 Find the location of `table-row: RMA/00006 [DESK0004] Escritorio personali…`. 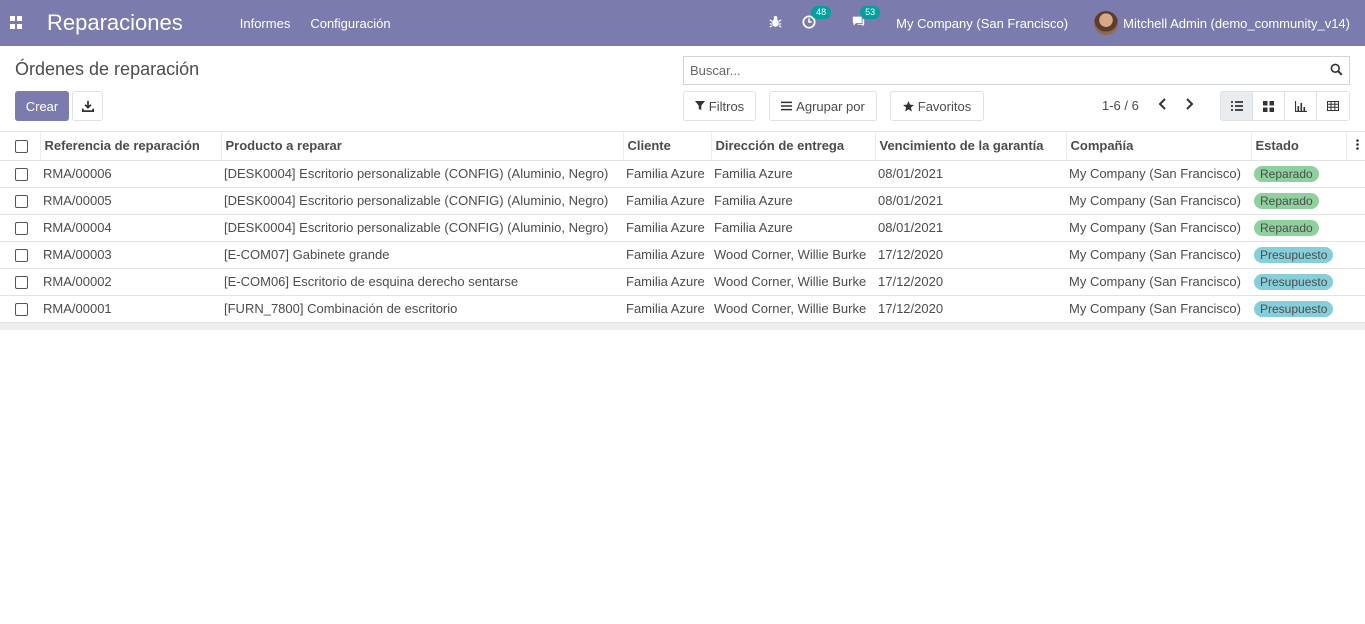

table-row: RMA/00006 [DESK0004] Escritorio personali… is located at coordinates (682, 174).